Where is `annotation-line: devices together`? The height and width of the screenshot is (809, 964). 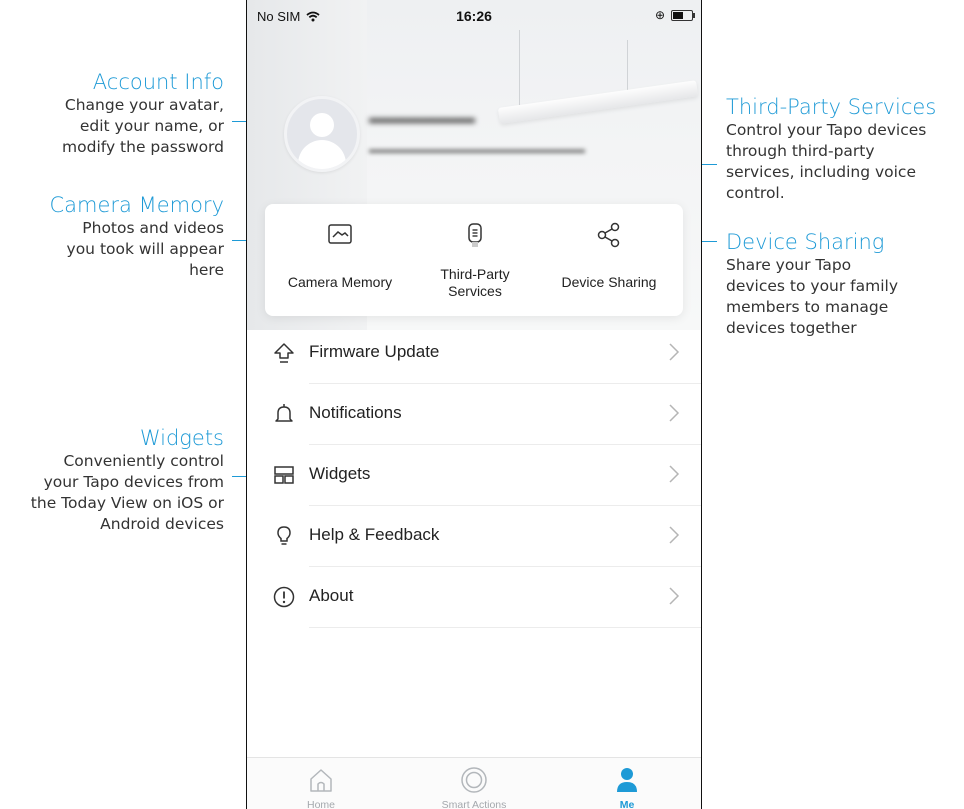
annotation-line: devices together is located at coordinates (791, 328).